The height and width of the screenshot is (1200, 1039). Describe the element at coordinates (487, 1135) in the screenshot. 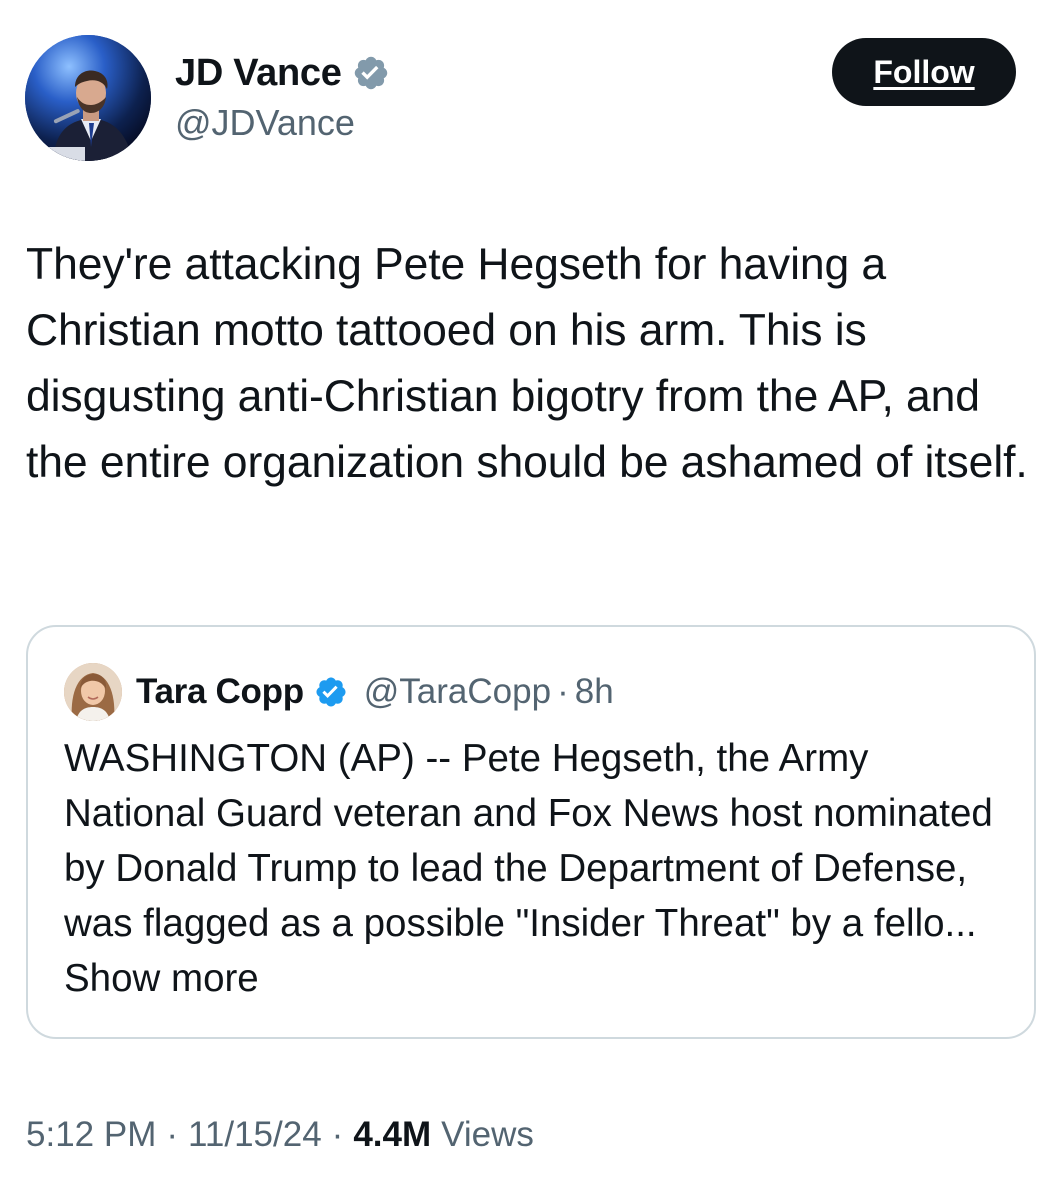

I see `views-label: Views` at that location.